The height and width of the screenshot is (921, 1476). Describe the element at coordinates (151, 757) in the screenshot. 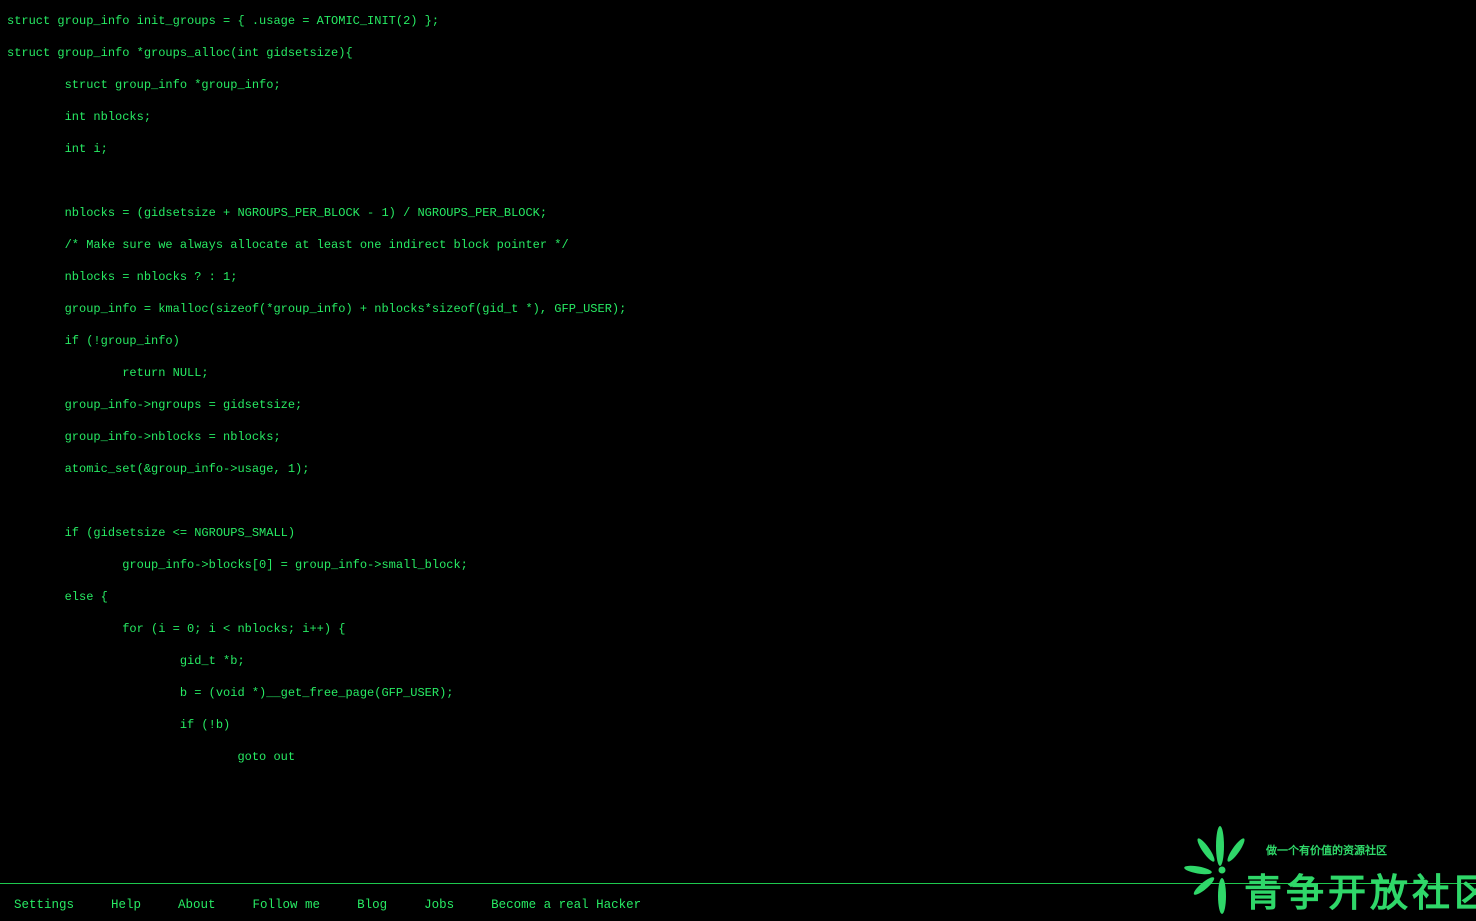

I see `code-line: goto out` at that location.